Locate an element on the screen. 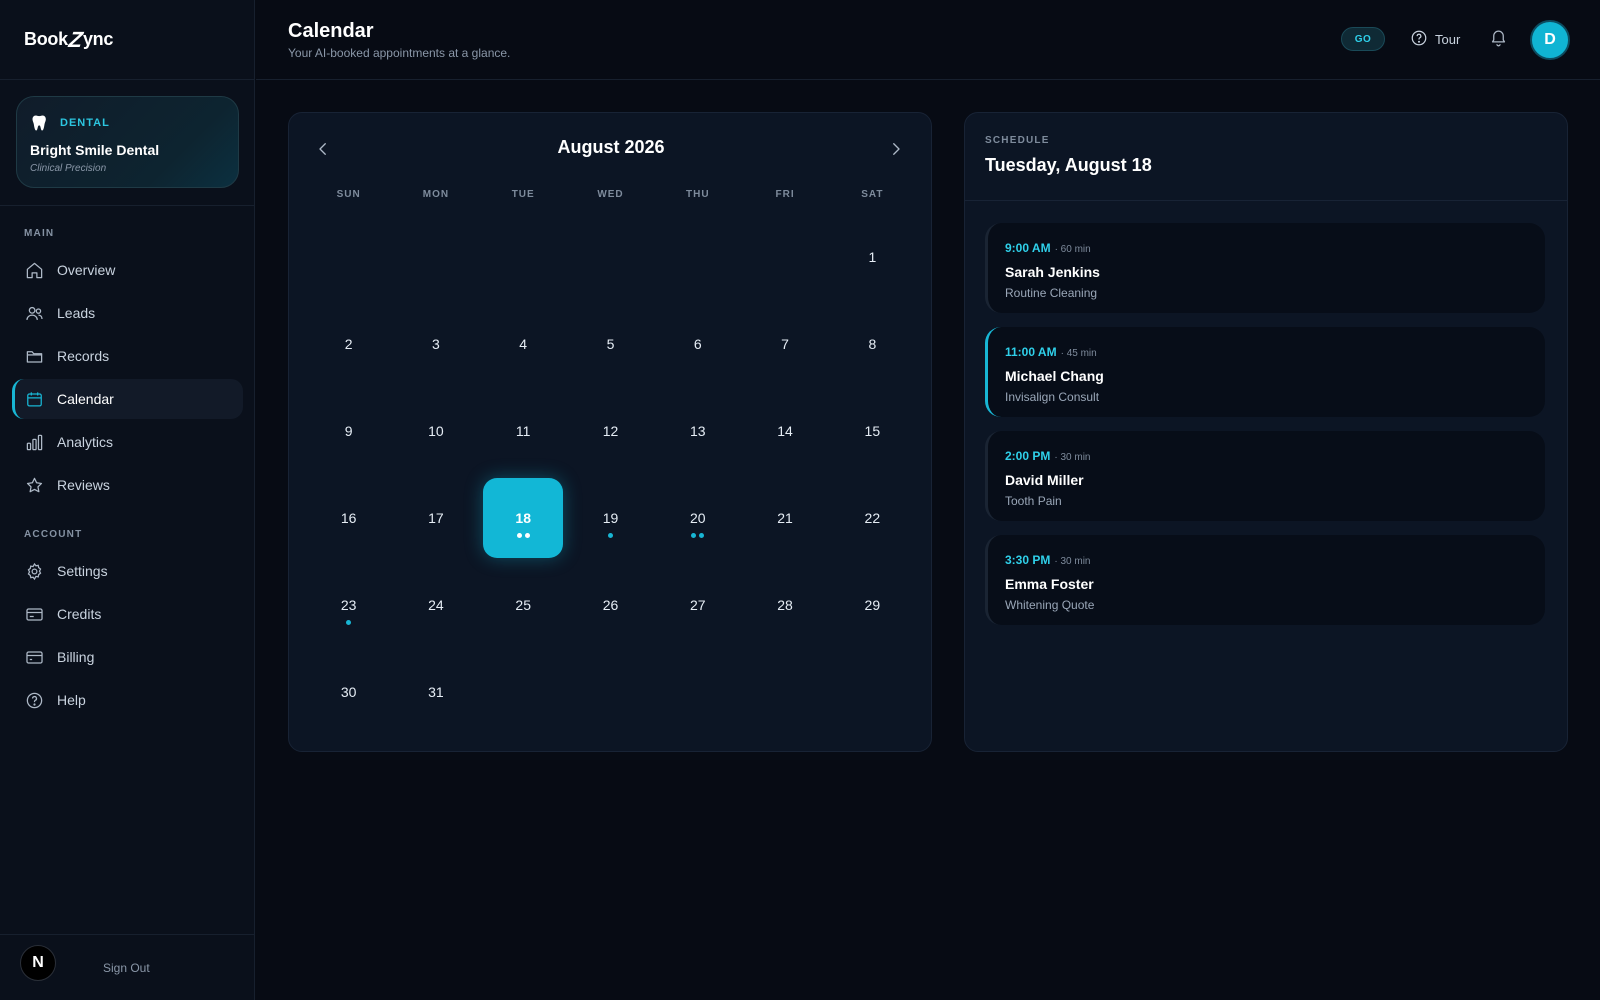  calendar-day: 29 is located at coordinates (872, 604).